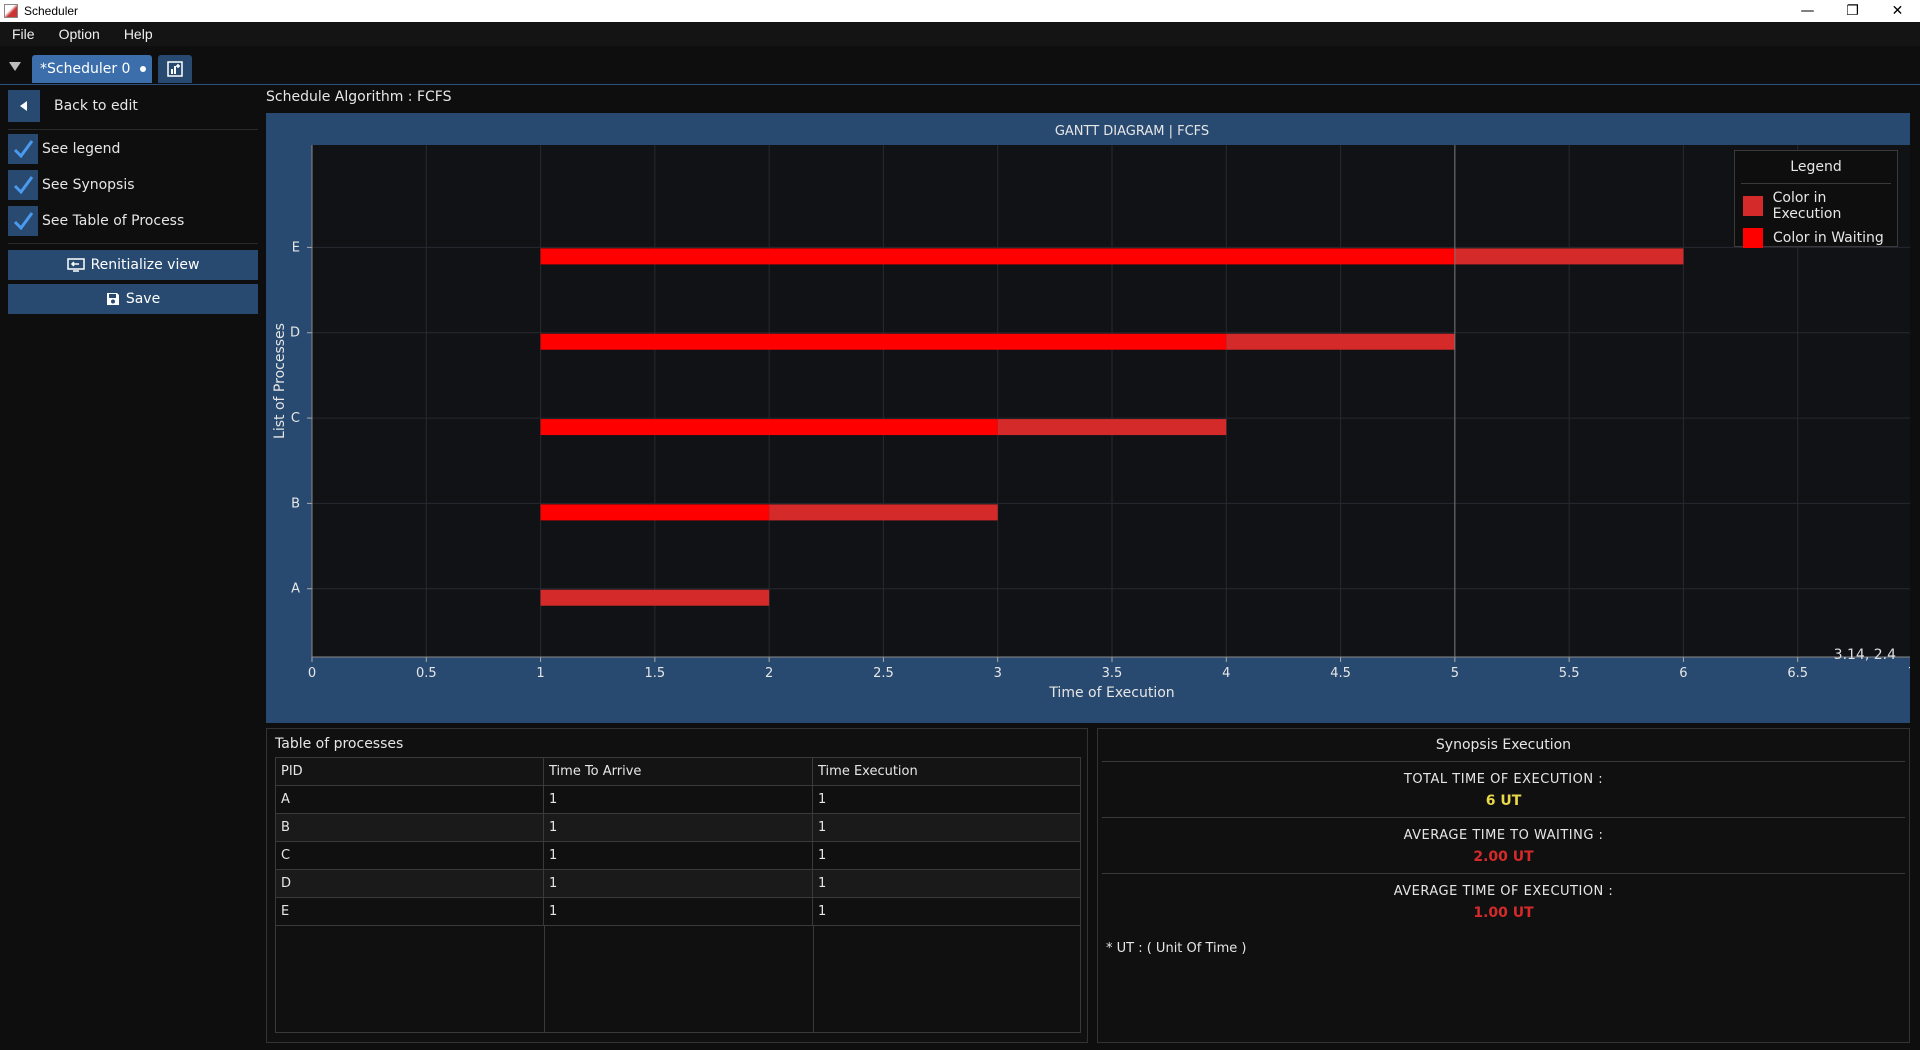 This screenshot has width=1920, height=1050. I want to click on title-bar: Scheduler — ❐ ✕, so click(960, 11).